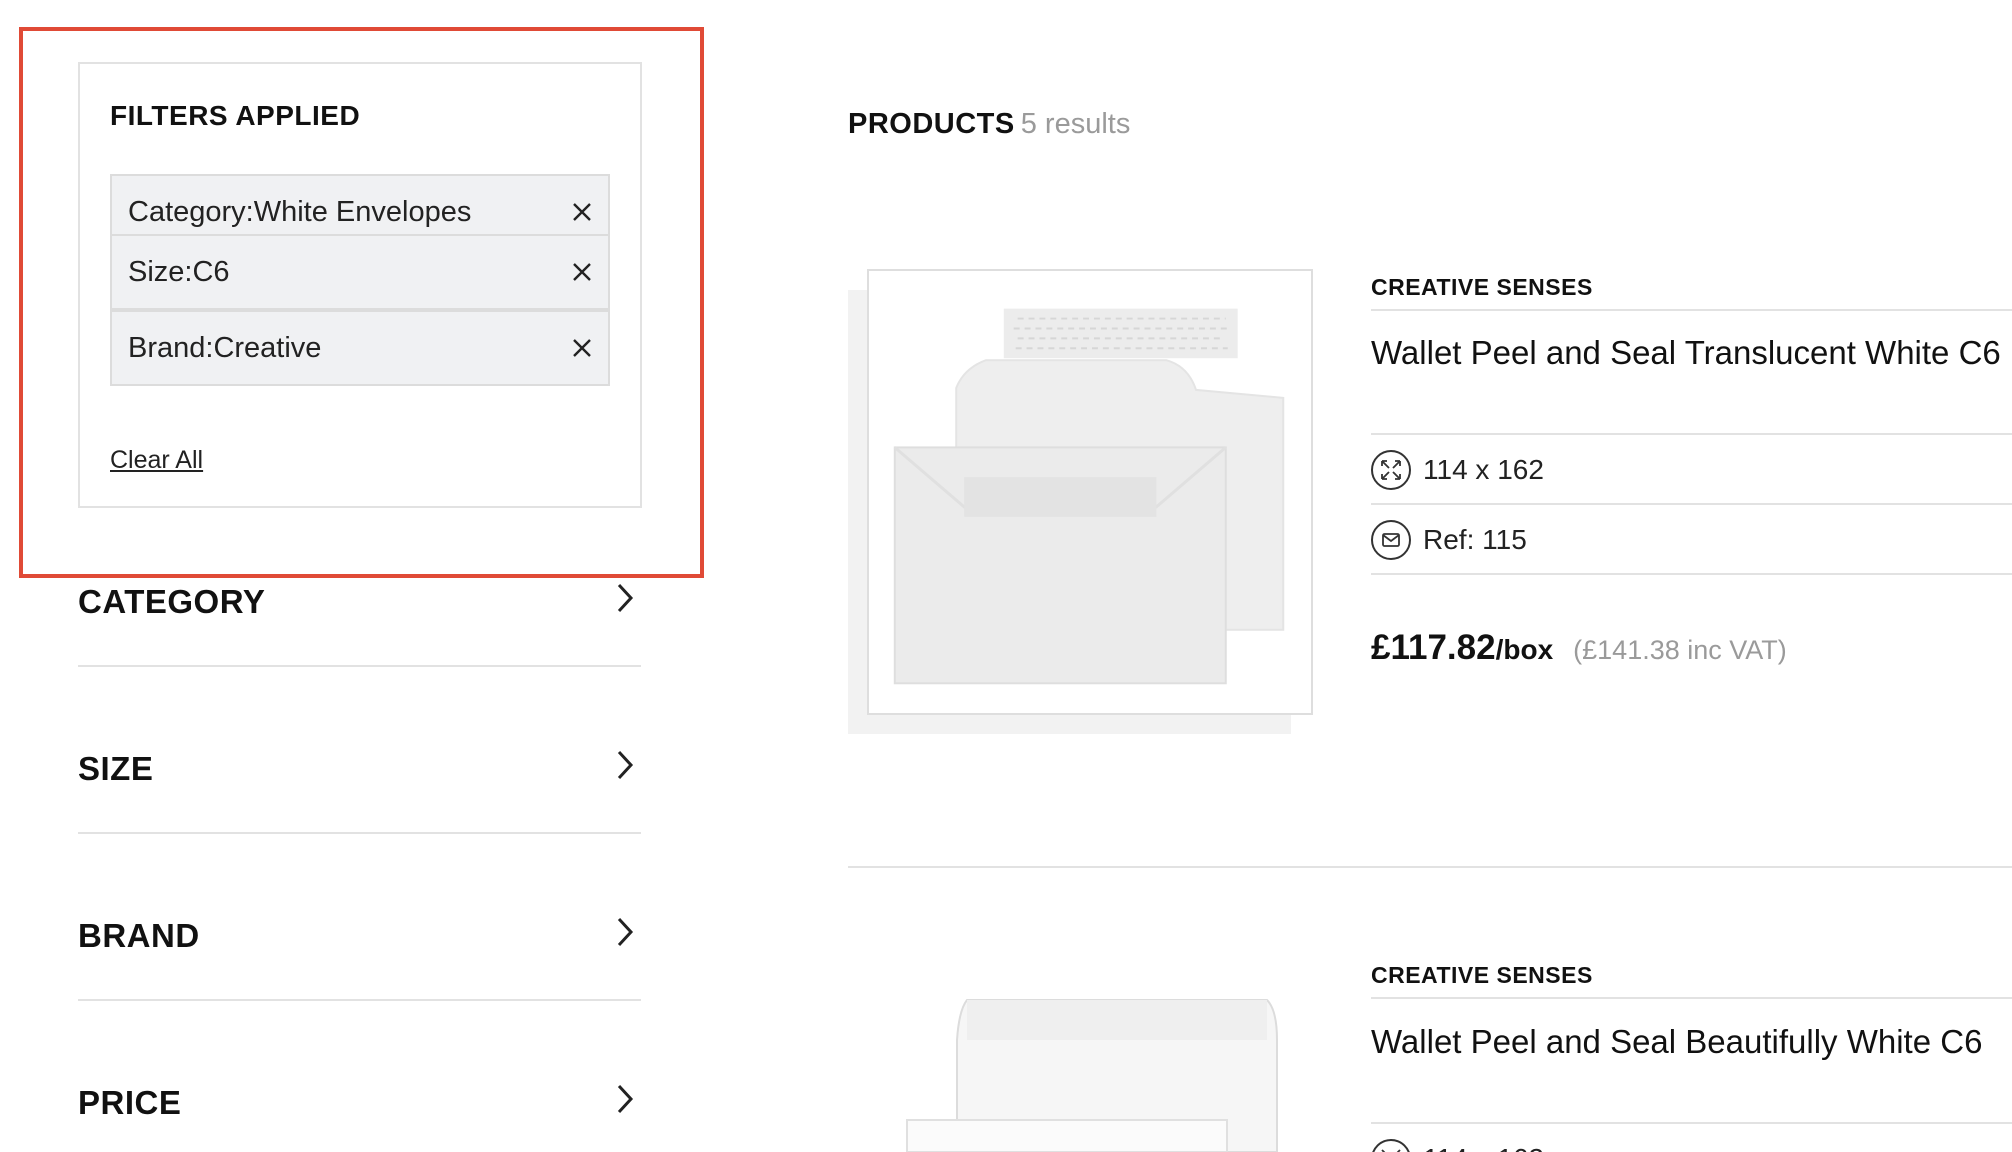 The width and height of the screenshot is (2012, 1152). What do you see at coordinates (1075, 124) in the screenshot?
I see `results-count: 5 results` at bounding box center [1075, 124].